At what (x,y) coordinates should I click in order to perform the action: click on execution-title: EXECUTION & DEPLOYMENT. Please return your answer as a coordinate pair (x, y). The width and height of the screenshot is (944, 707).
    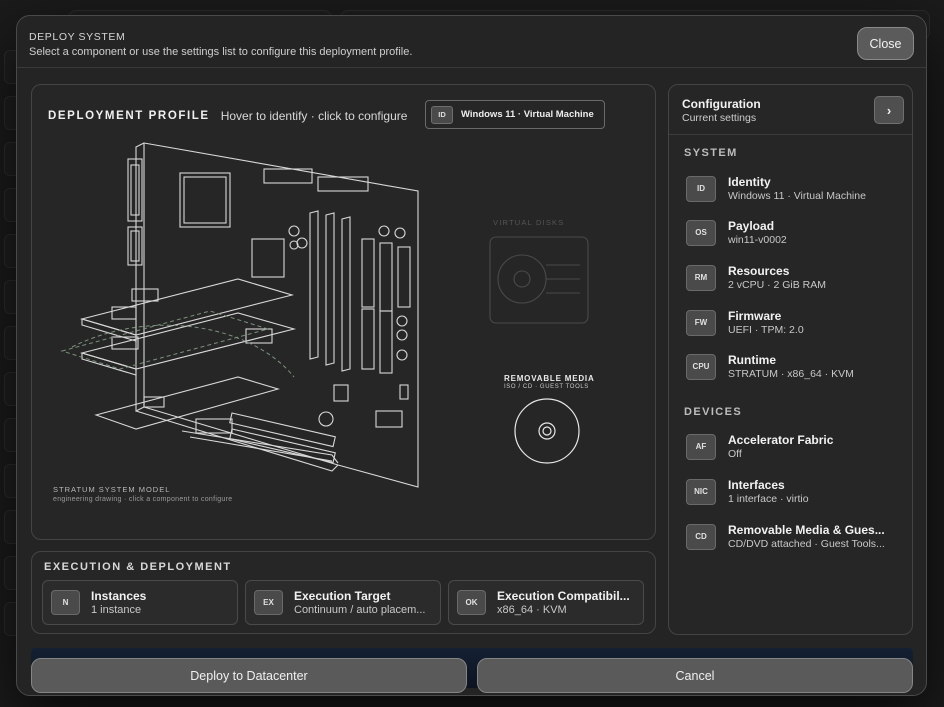
    Looking at the image, I should click on (138, 567).